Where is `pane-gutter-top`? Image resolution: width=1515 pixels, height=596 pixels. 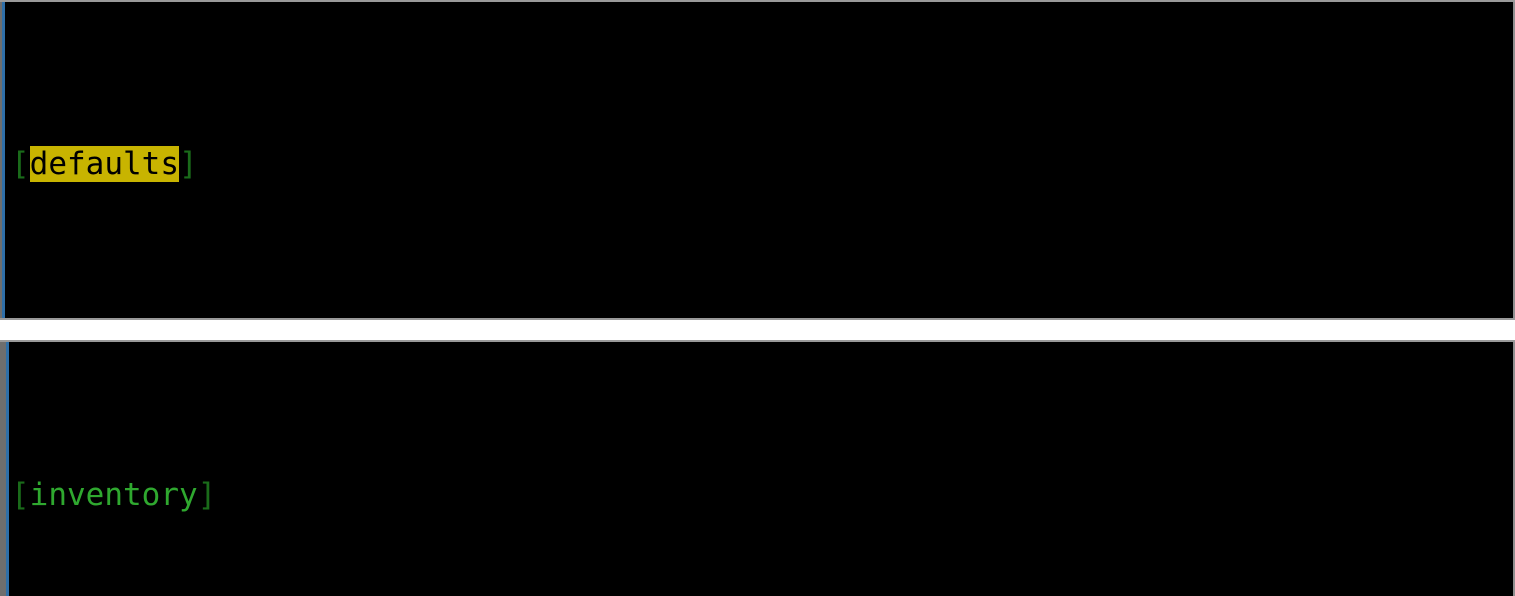 pane-gutter-top is located at coordinates (2, 160).